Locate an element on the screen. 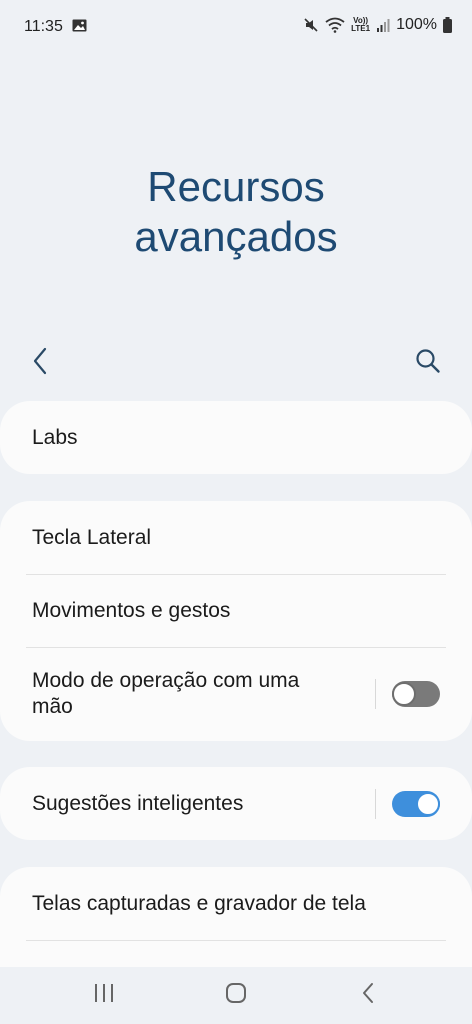  suggestions-card: Sugestões inteligentes is located at coordinates (236, 803).